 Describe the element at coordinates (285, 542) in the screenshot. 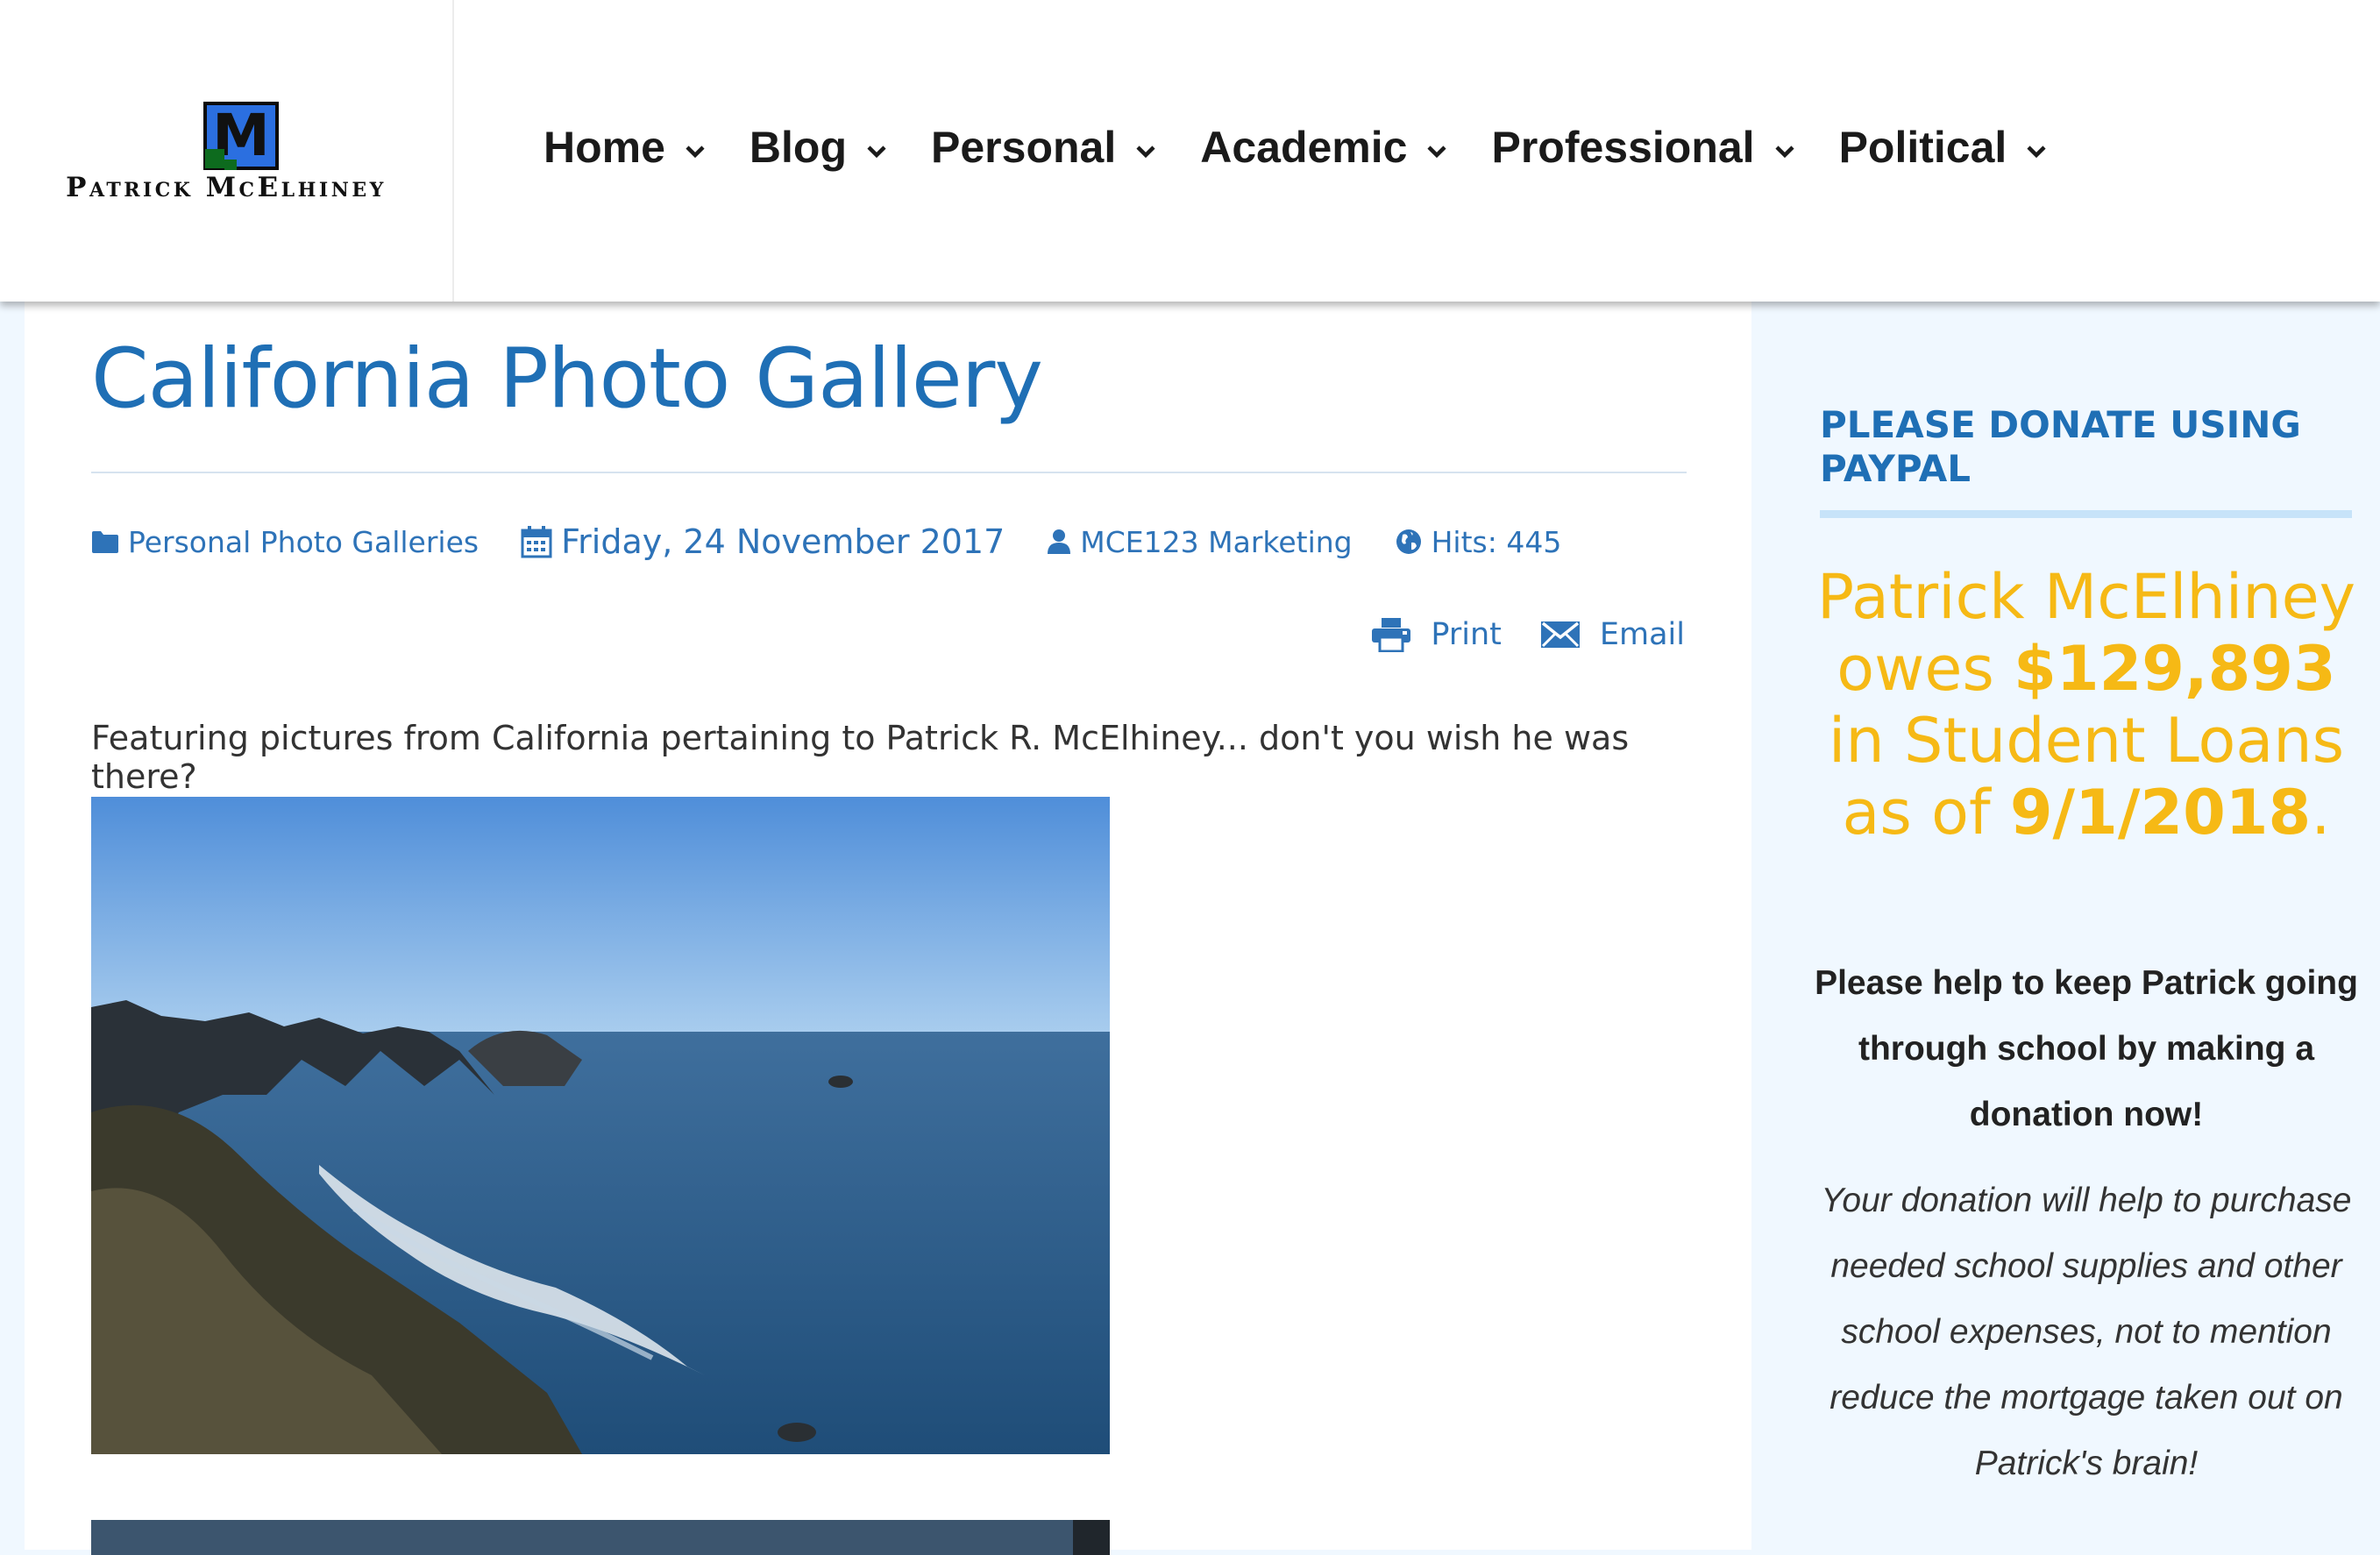

I see `category-link: Personal Photo Galleries` at that location.